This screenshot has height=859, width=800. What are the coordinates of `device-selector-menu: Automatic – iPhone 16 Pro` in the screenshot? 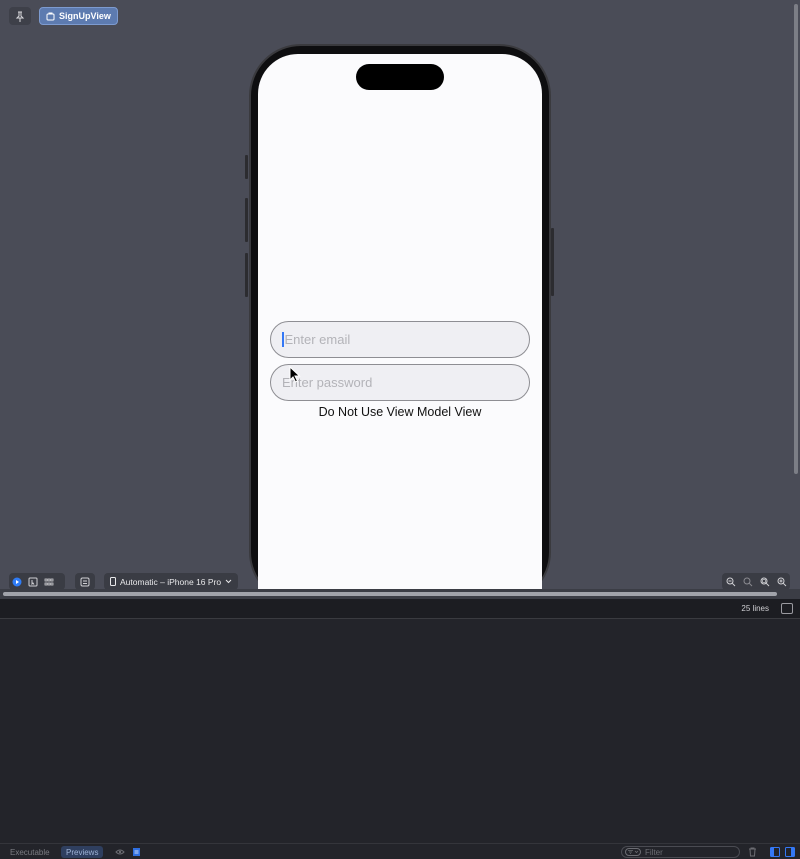 It's located at (171, 581).